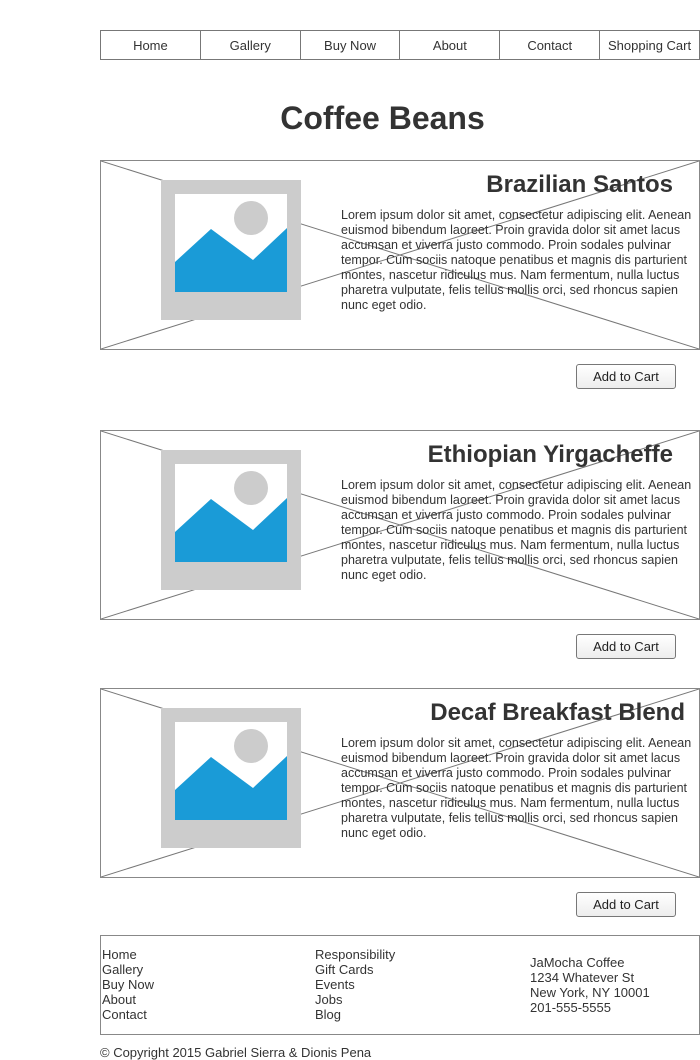 The height and width of the screenshot is (1060, 700). What do you see at coordinates (128, 969) in the screenshot?
I see `footer-link-gallery: Gallery` at bounding box center [128, 969].